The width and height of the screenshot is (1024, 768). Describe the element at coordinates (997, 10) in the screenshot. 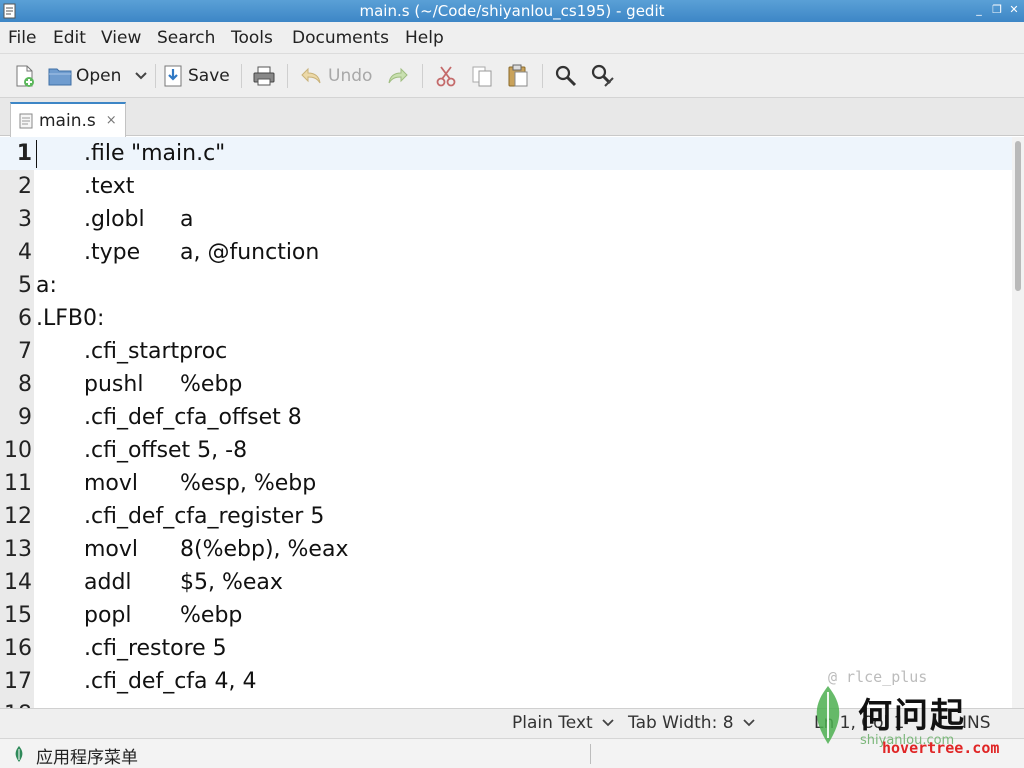

I see `maximize-button: ❐` at that location.